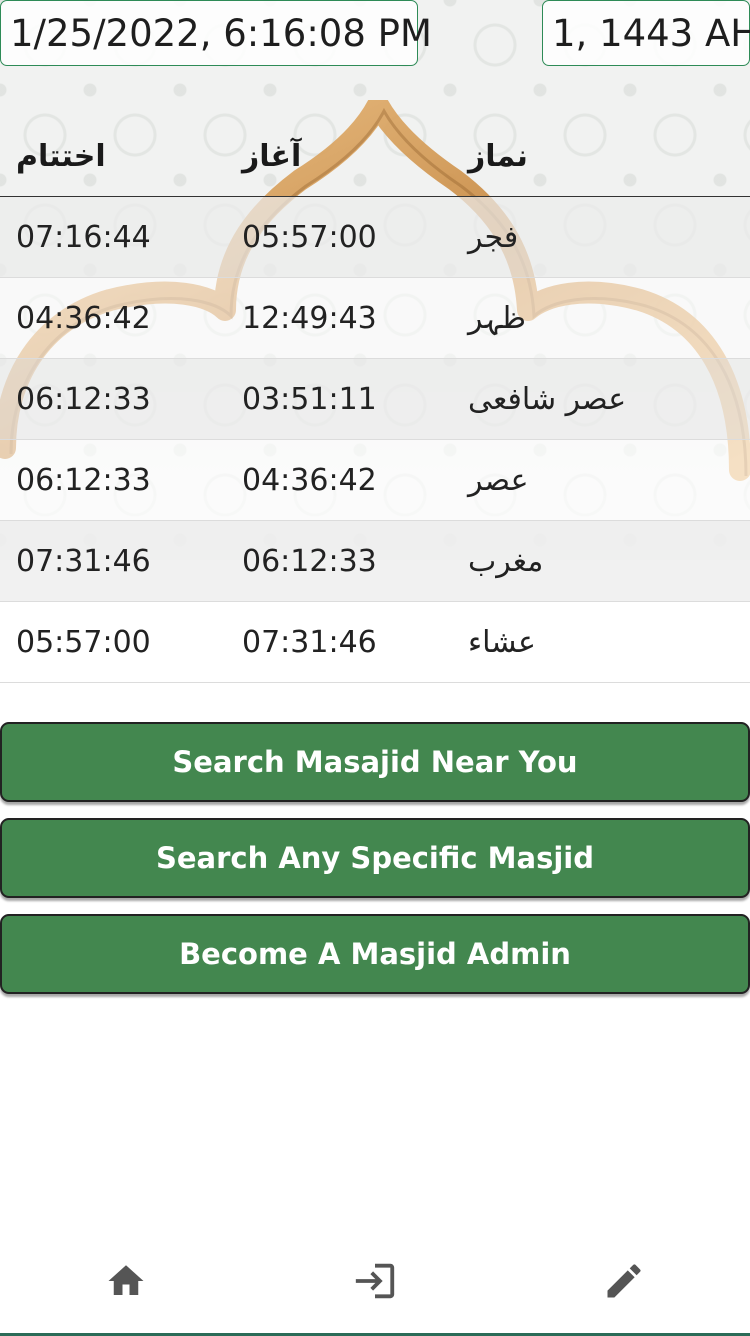 Image resolution: width=750 pixels, height=1336 pixels. I want to click on column-header-prayer: نماز, so click(601, 156).